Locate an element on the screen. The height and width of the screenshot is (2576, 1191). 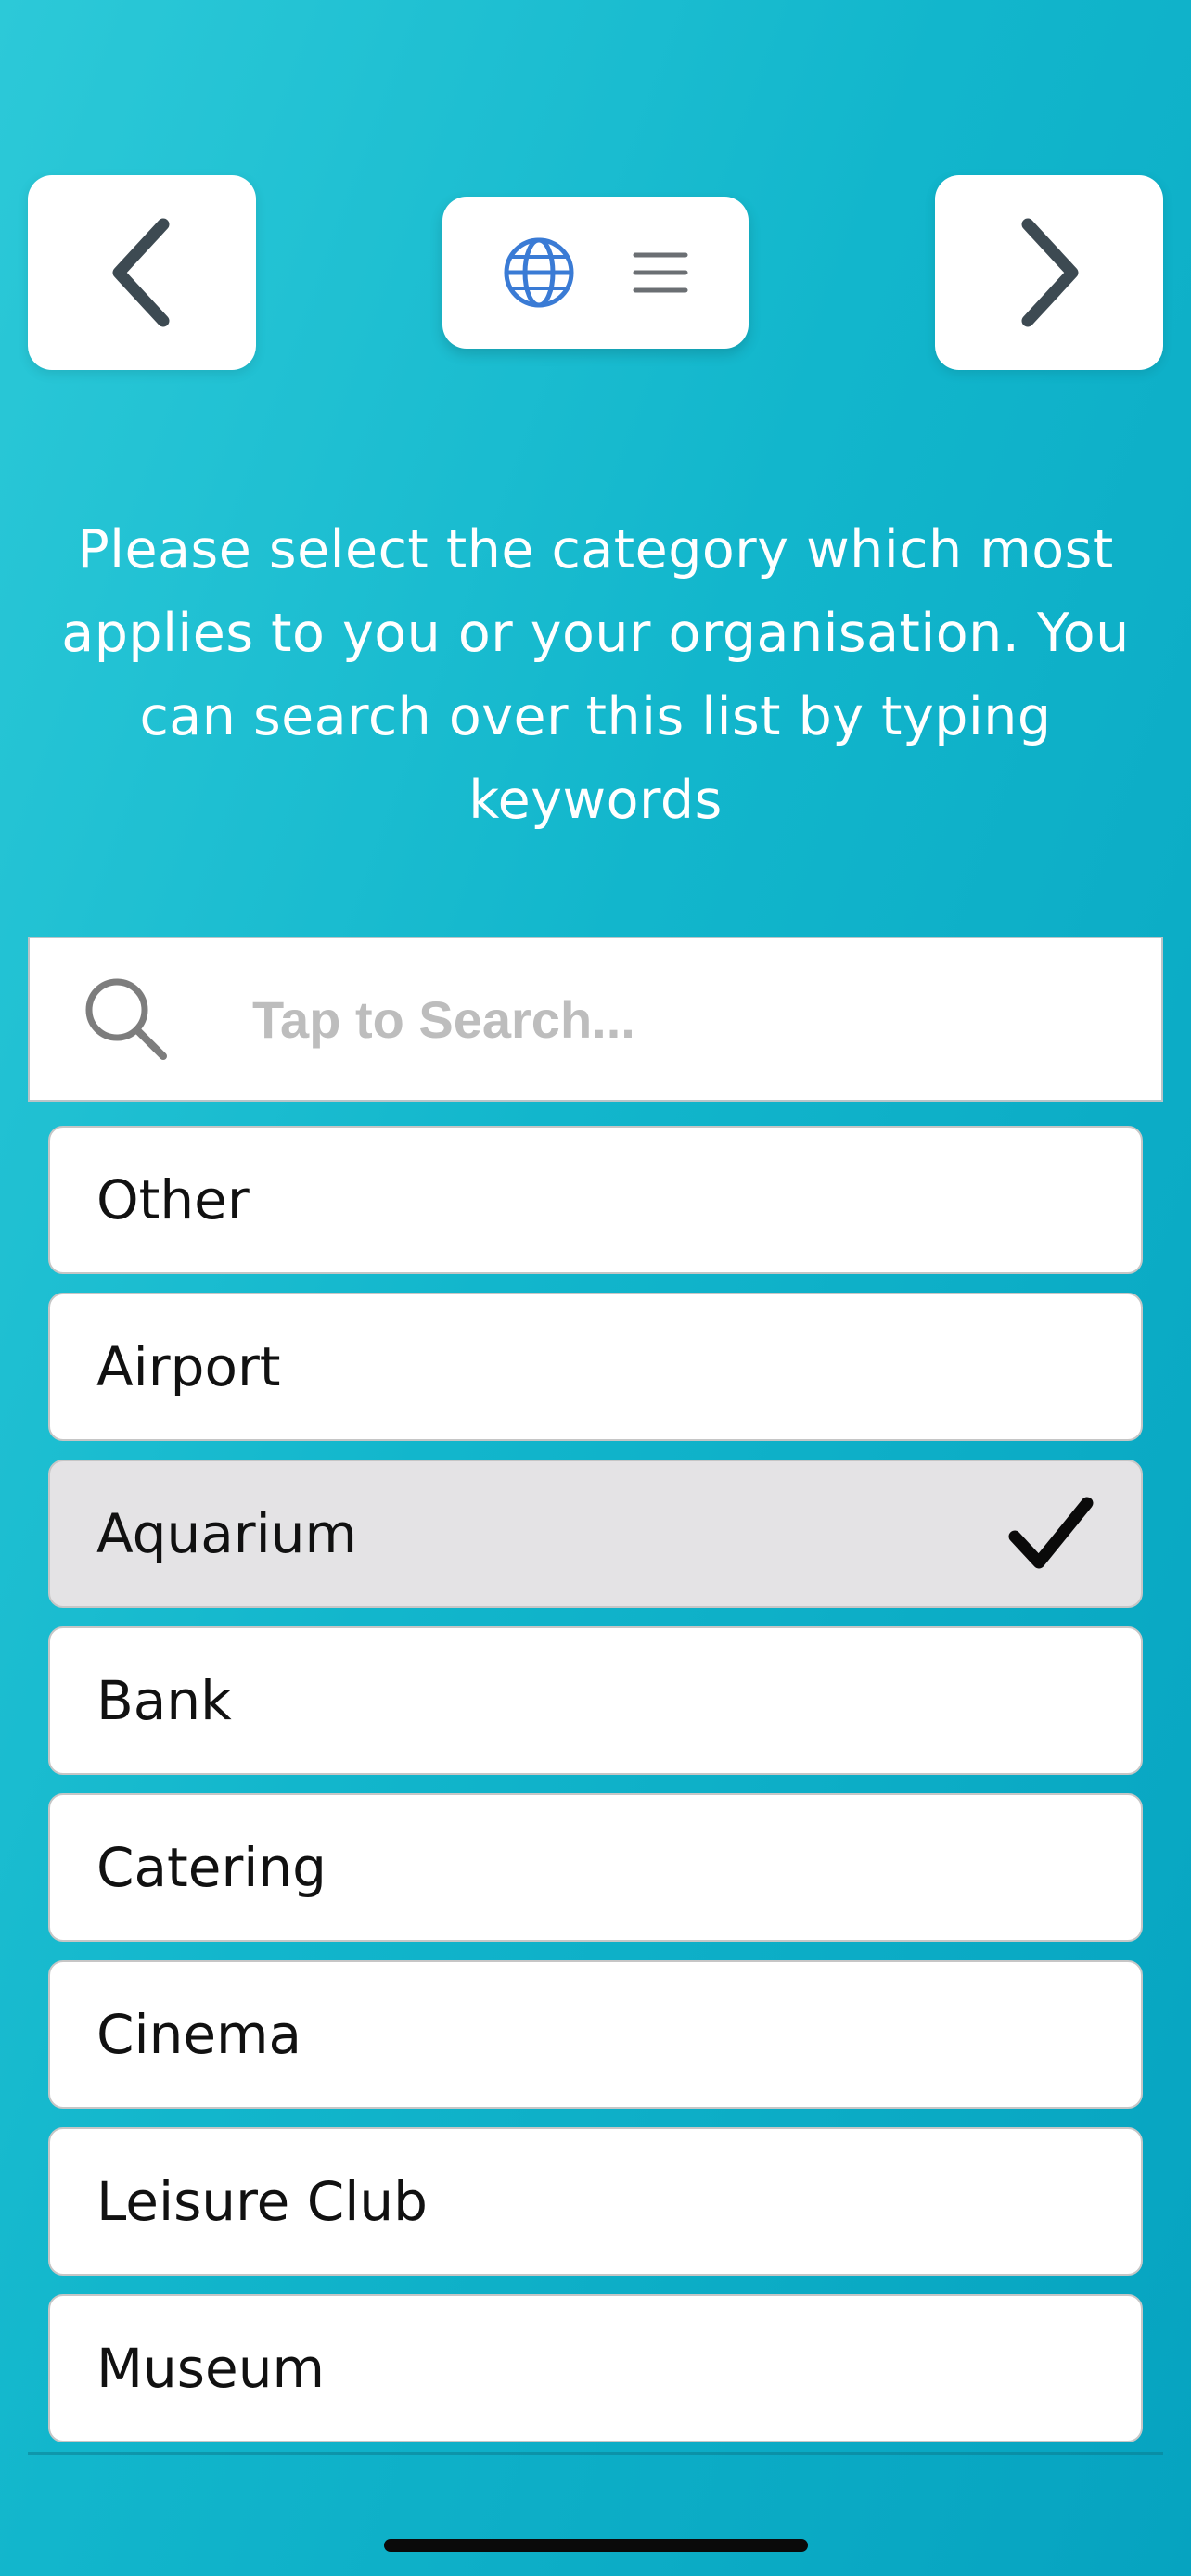
search-bar is located at coordinates (595, 1019).